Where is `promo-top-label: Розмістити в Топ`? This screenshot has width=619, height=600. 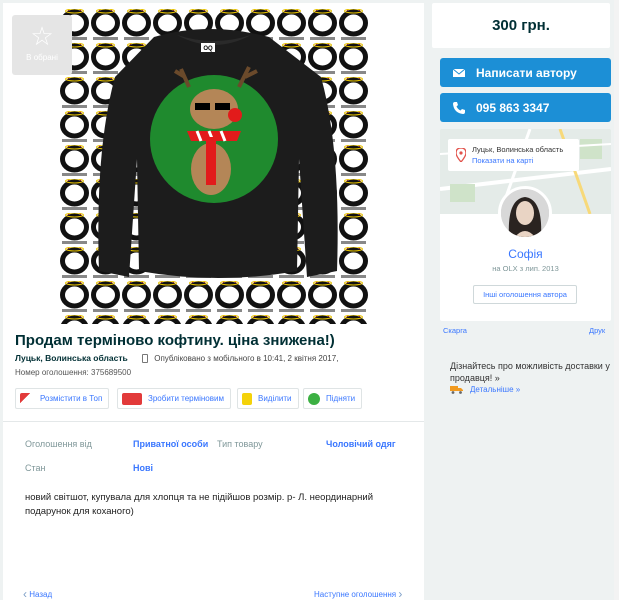
promo-top-label: Розмістити в Топ is located at coordinates (71, 398).